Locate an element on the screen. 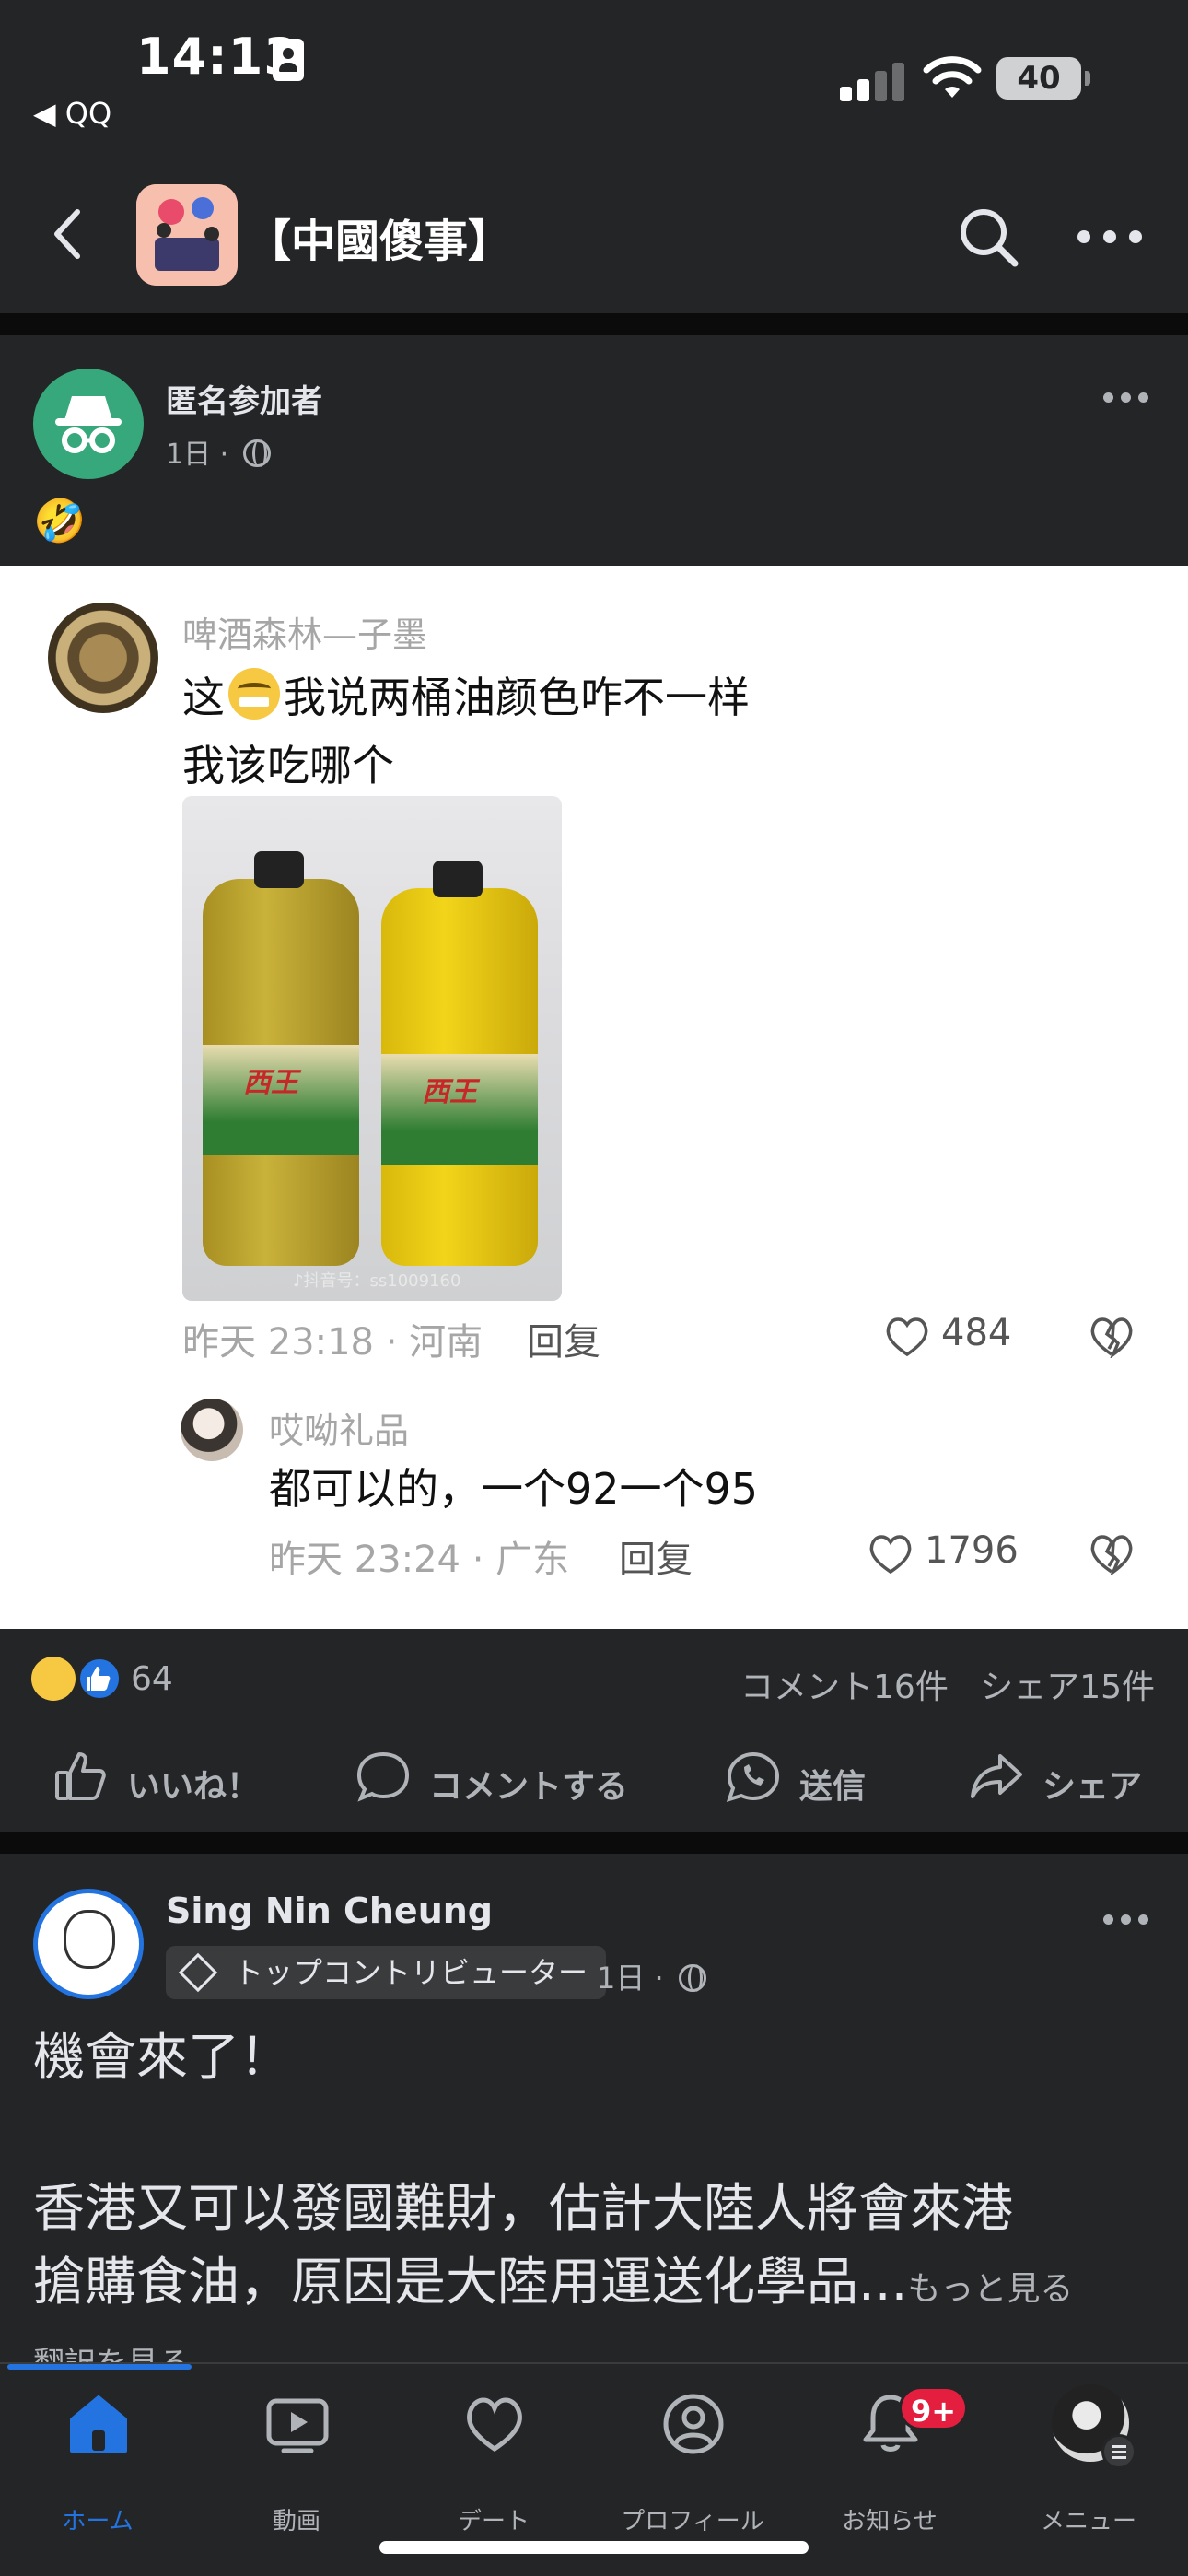  home-indicator is located at coordinates (594, 2547).